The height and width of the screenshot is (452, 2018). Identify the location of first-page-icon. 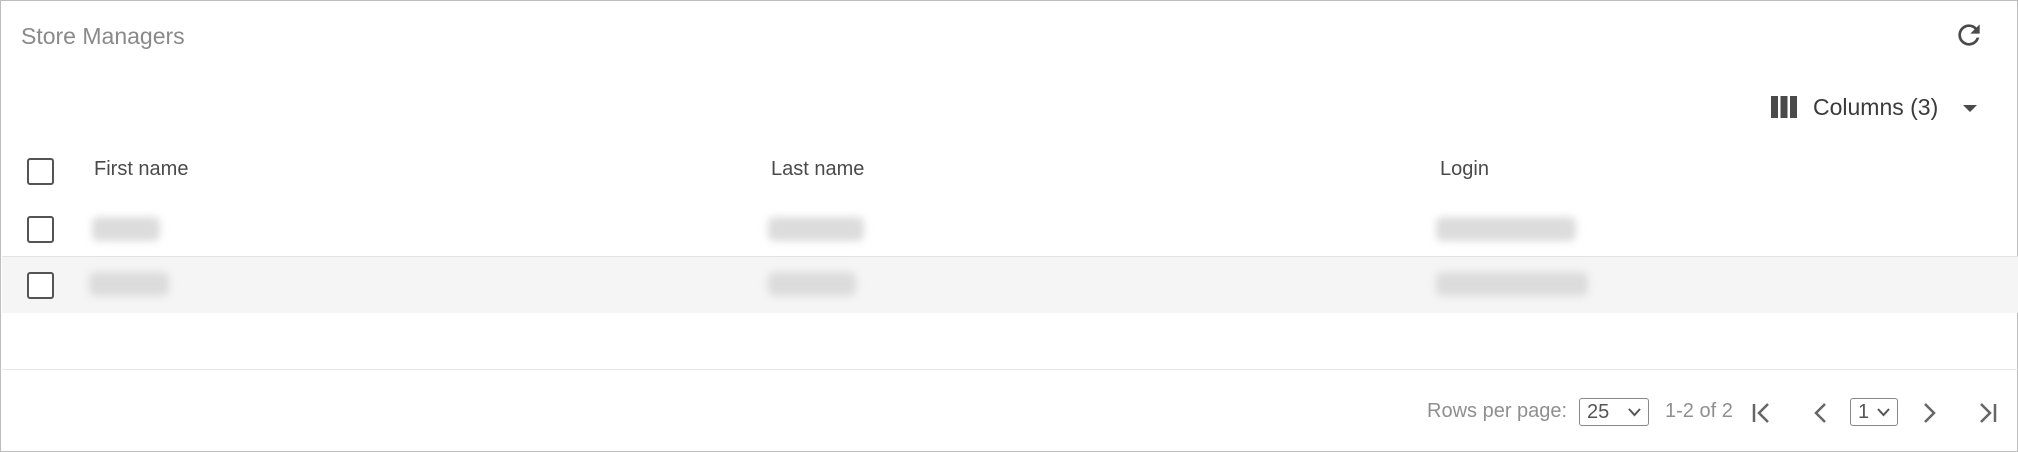
(1760, 413).